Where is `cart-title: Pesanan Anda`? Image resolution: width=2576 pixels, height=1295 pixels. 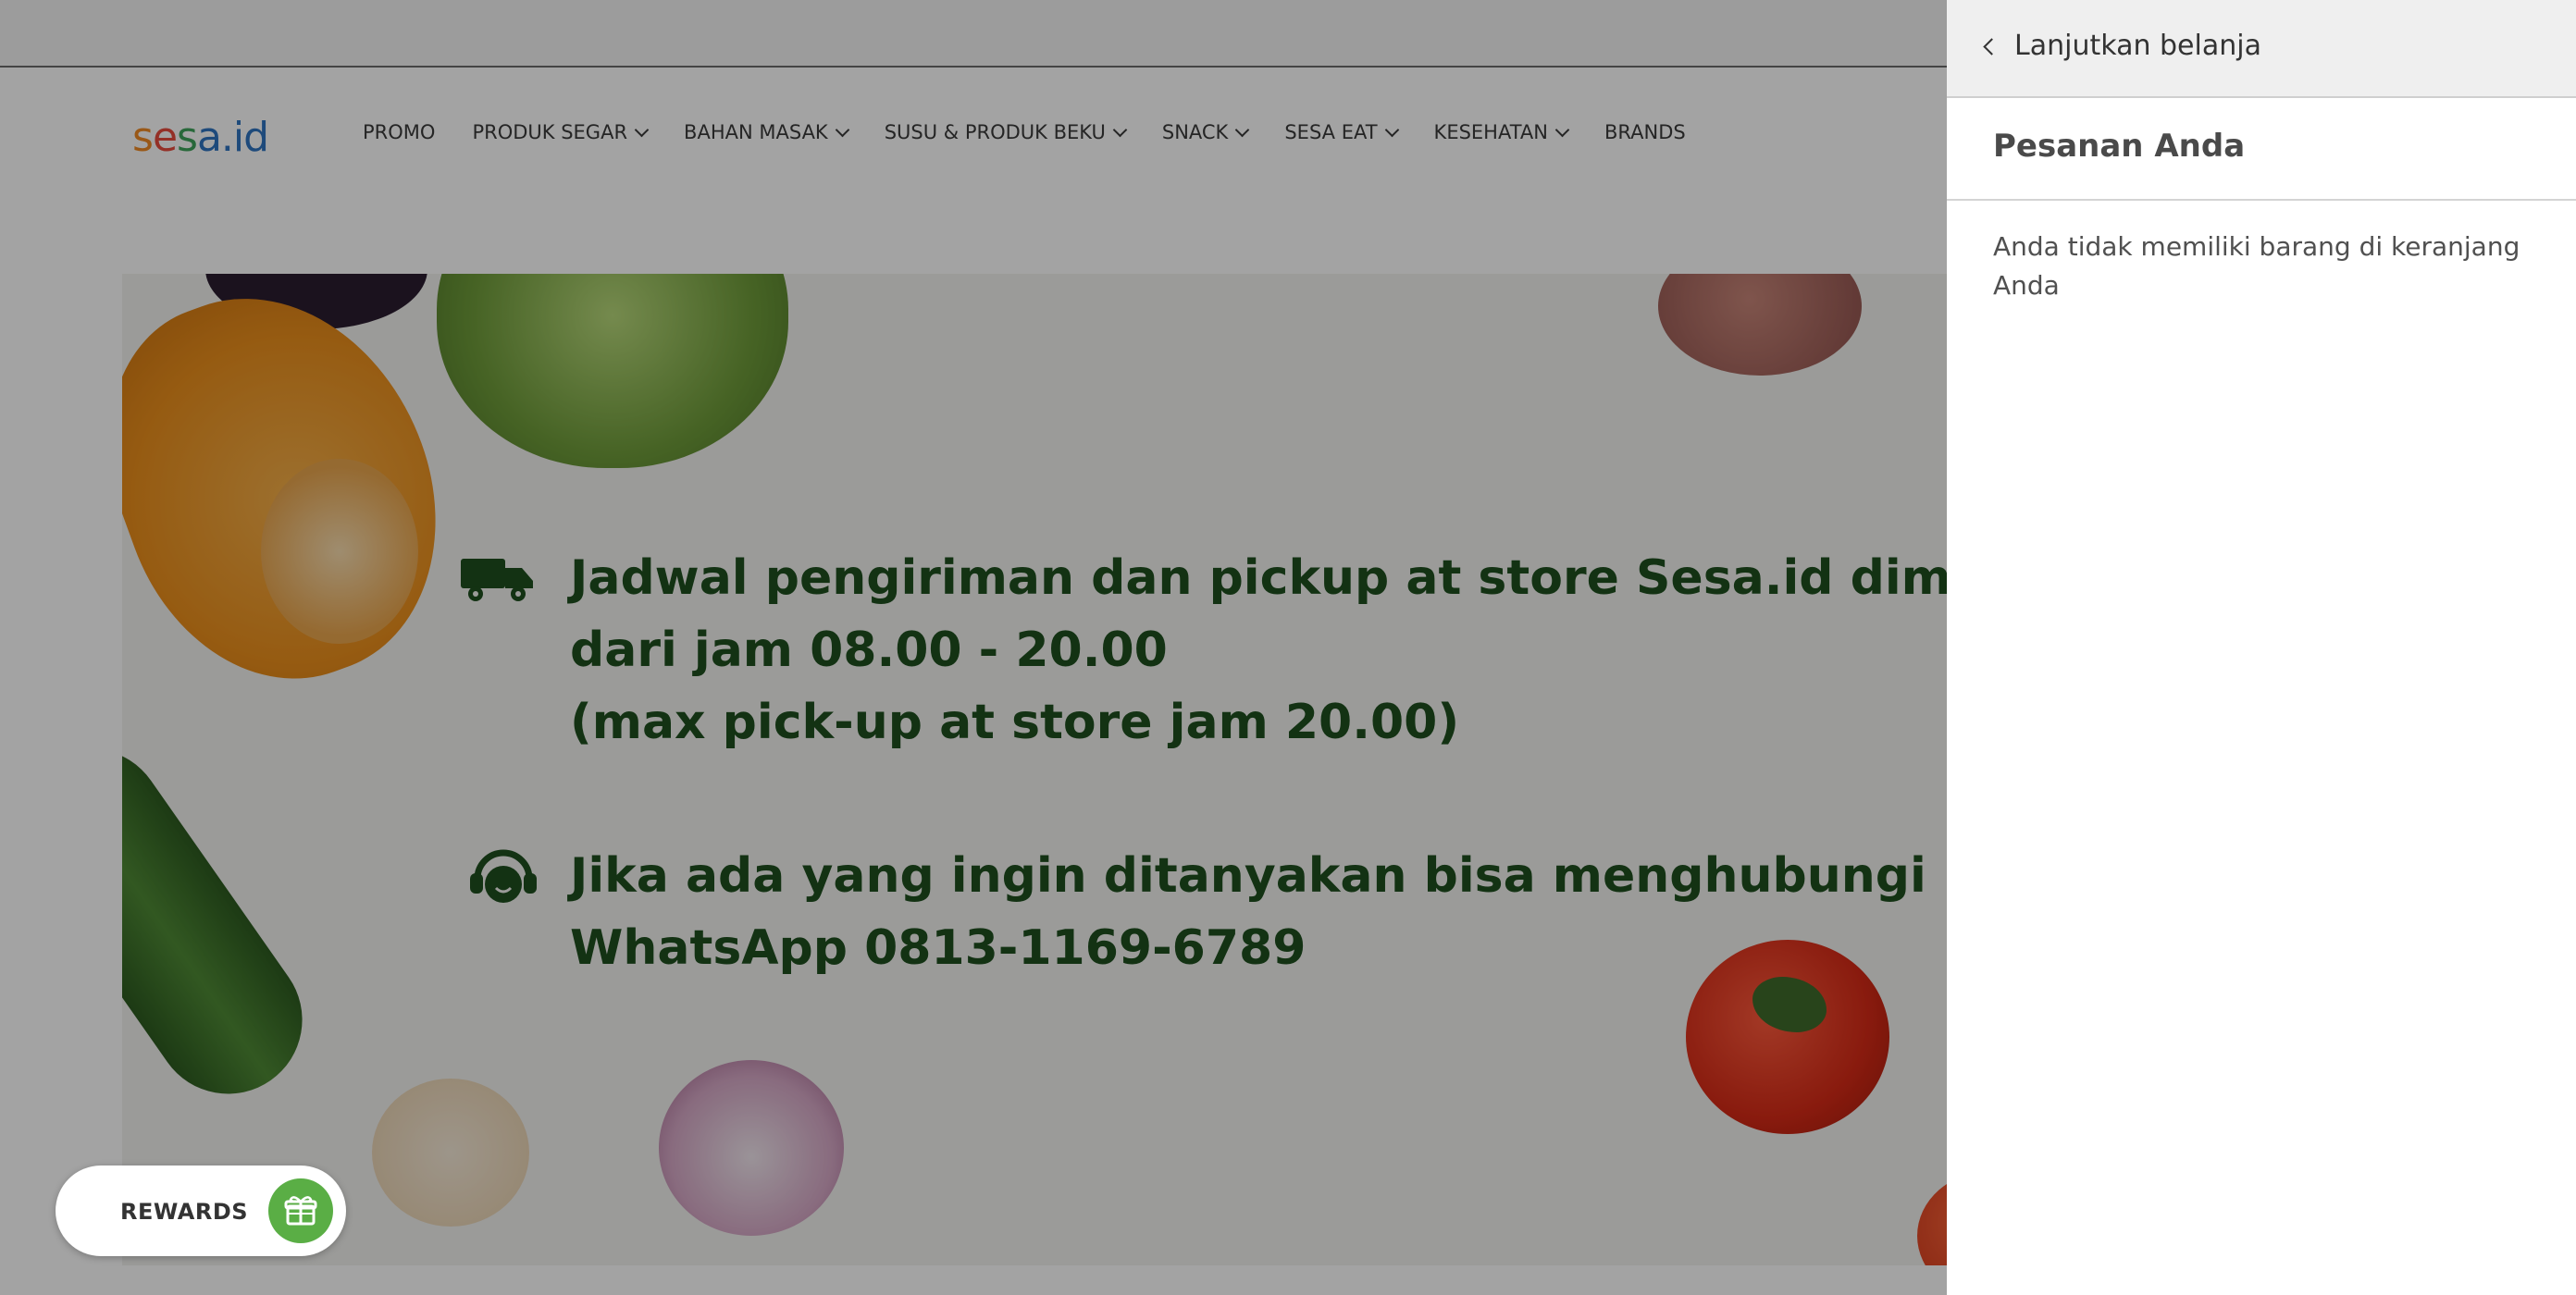 cart-title: Pesanan Anda is located at coordinates (2119, 146).